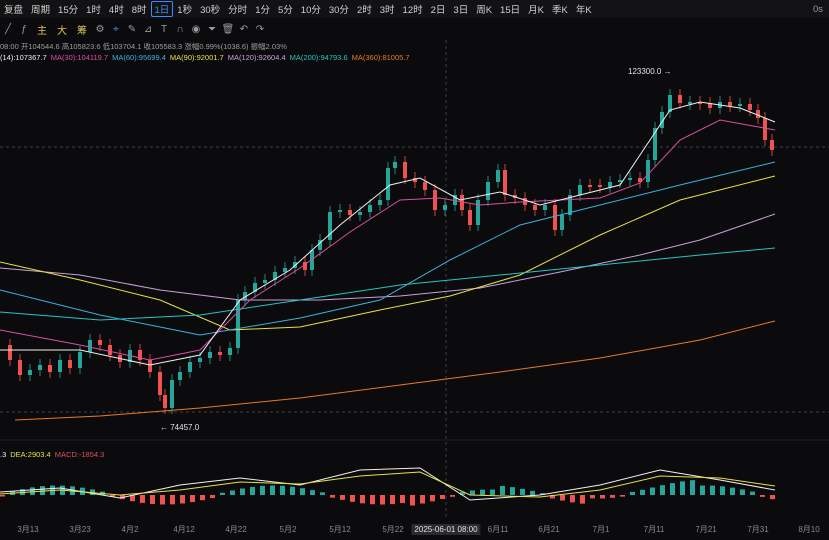 This screenshot has height=540, width=829. Describe the element at coordinates (498, 529) in the screenshot. I see `x-tick-9: 6月11` at that location.